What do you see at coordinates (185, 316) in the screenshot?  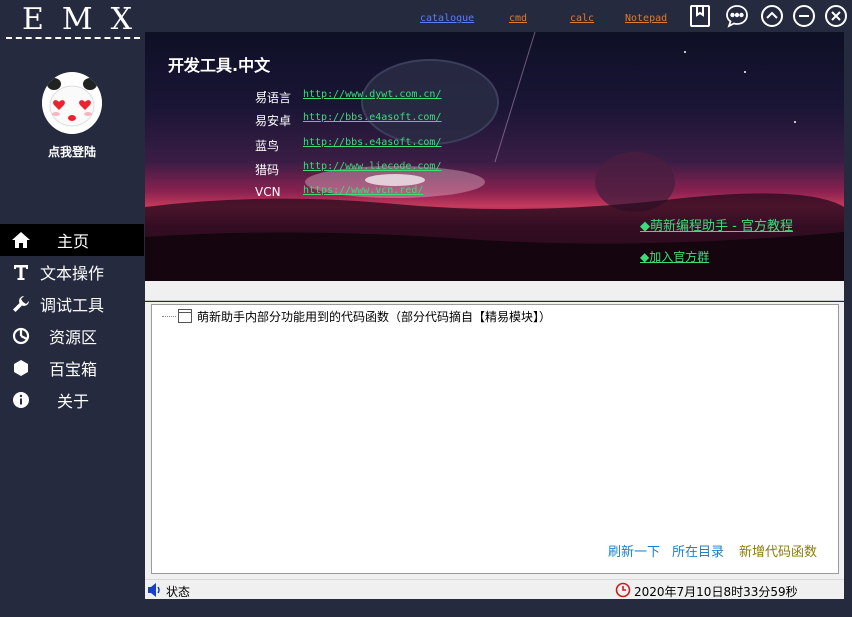 I see `window-icon` at bounding box center [185, 316].